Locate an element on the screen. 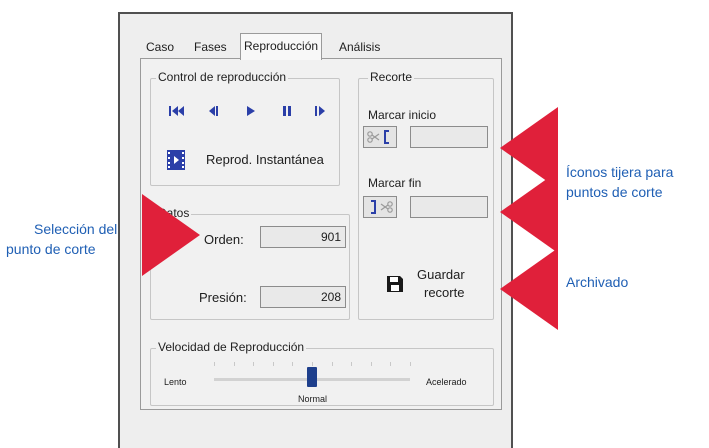  mark-start-label: Marcar inicio is located at coordinates (402, 115).